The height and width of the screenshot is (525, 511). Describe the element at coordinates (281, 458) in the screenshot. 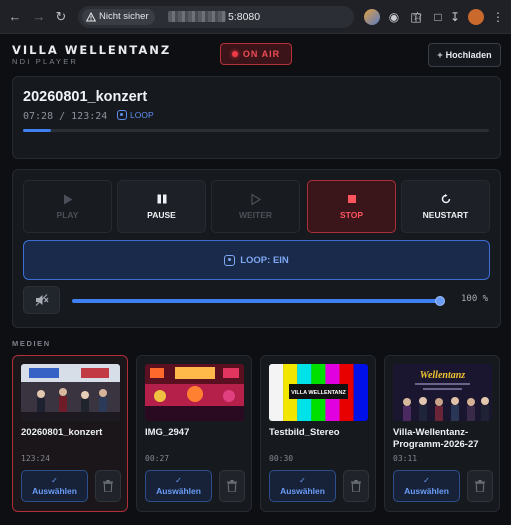

I see `media-duration: 00:30` at that location.